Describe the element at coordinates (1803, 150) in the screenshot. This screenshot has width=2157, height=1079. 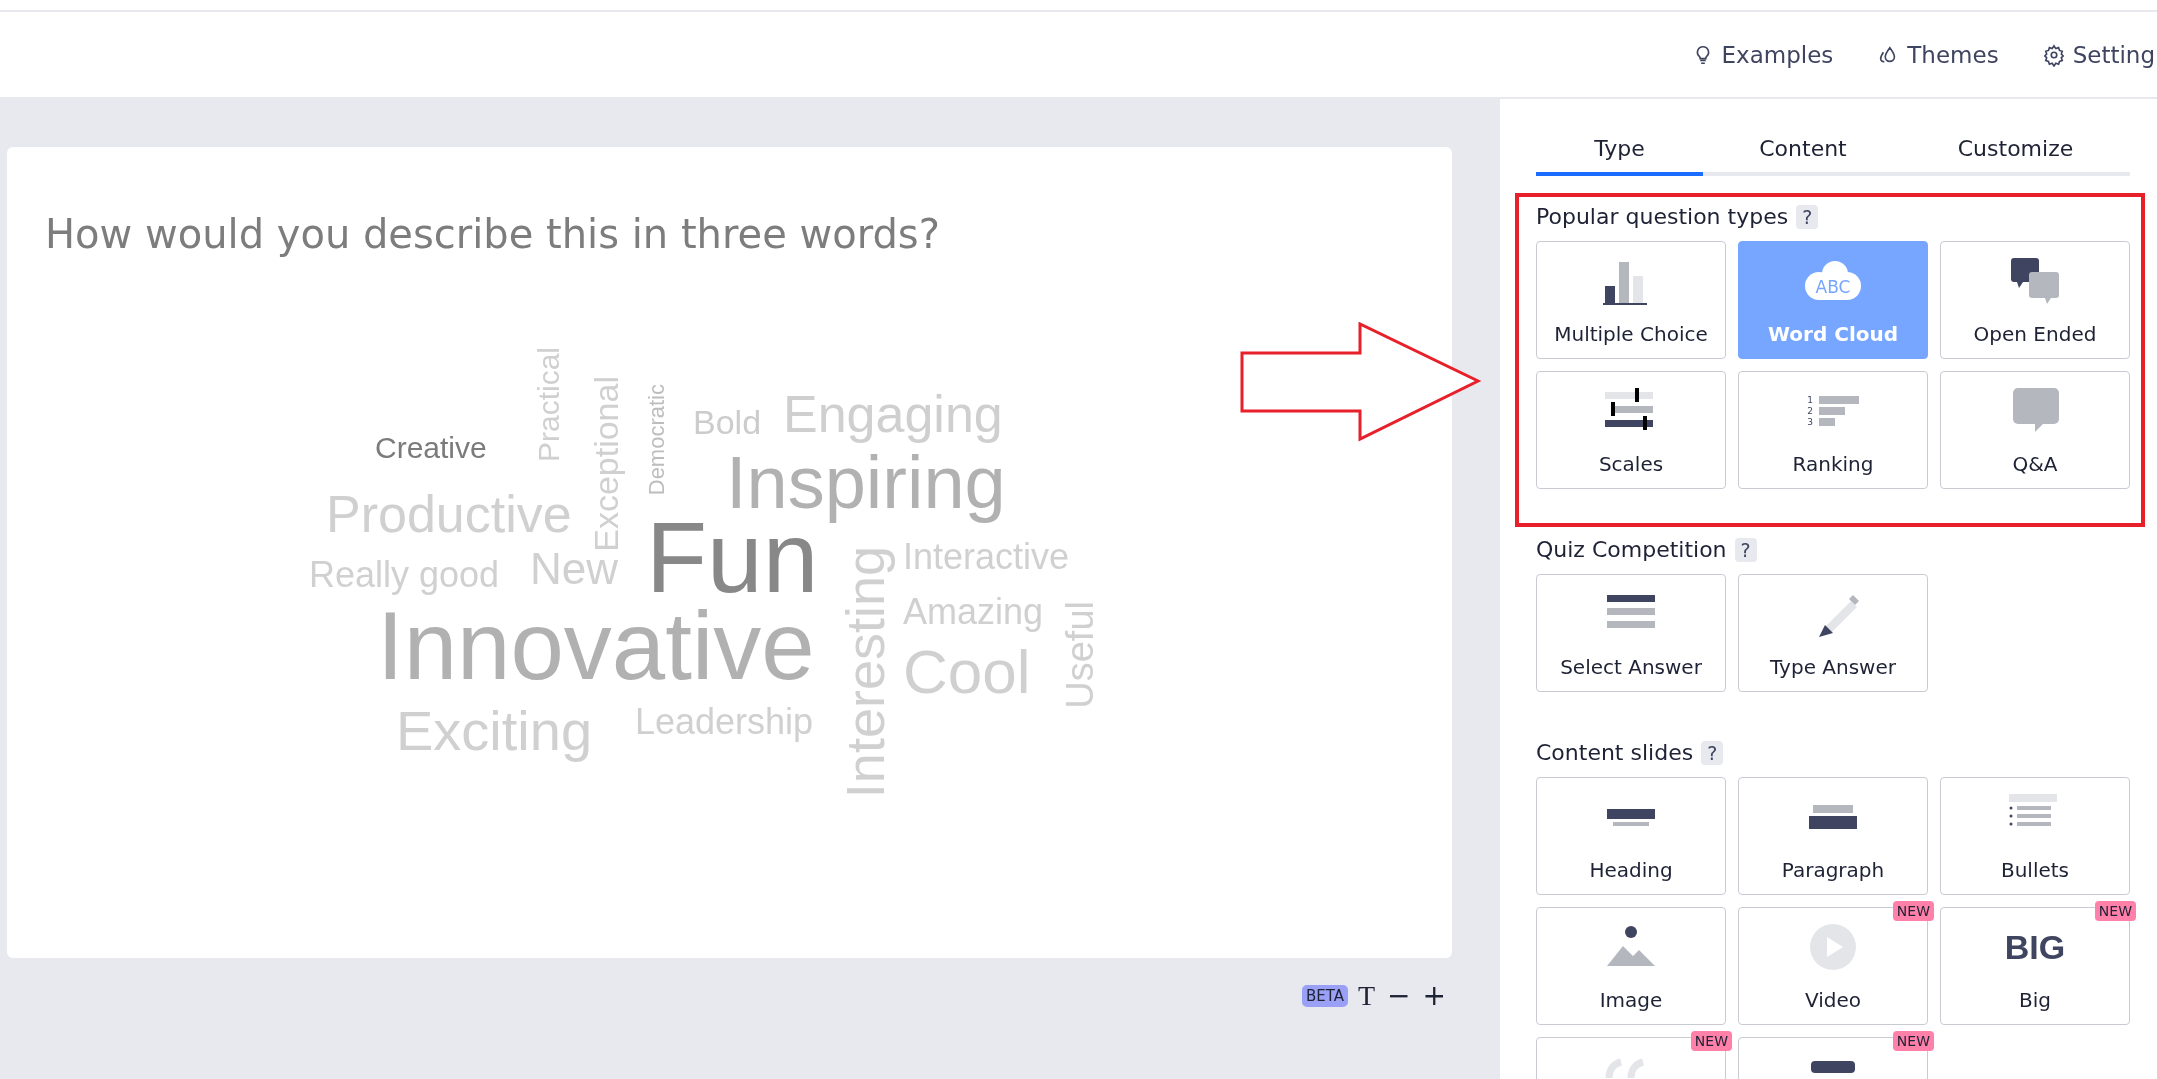
I see `panel-tab: Content` at that location.